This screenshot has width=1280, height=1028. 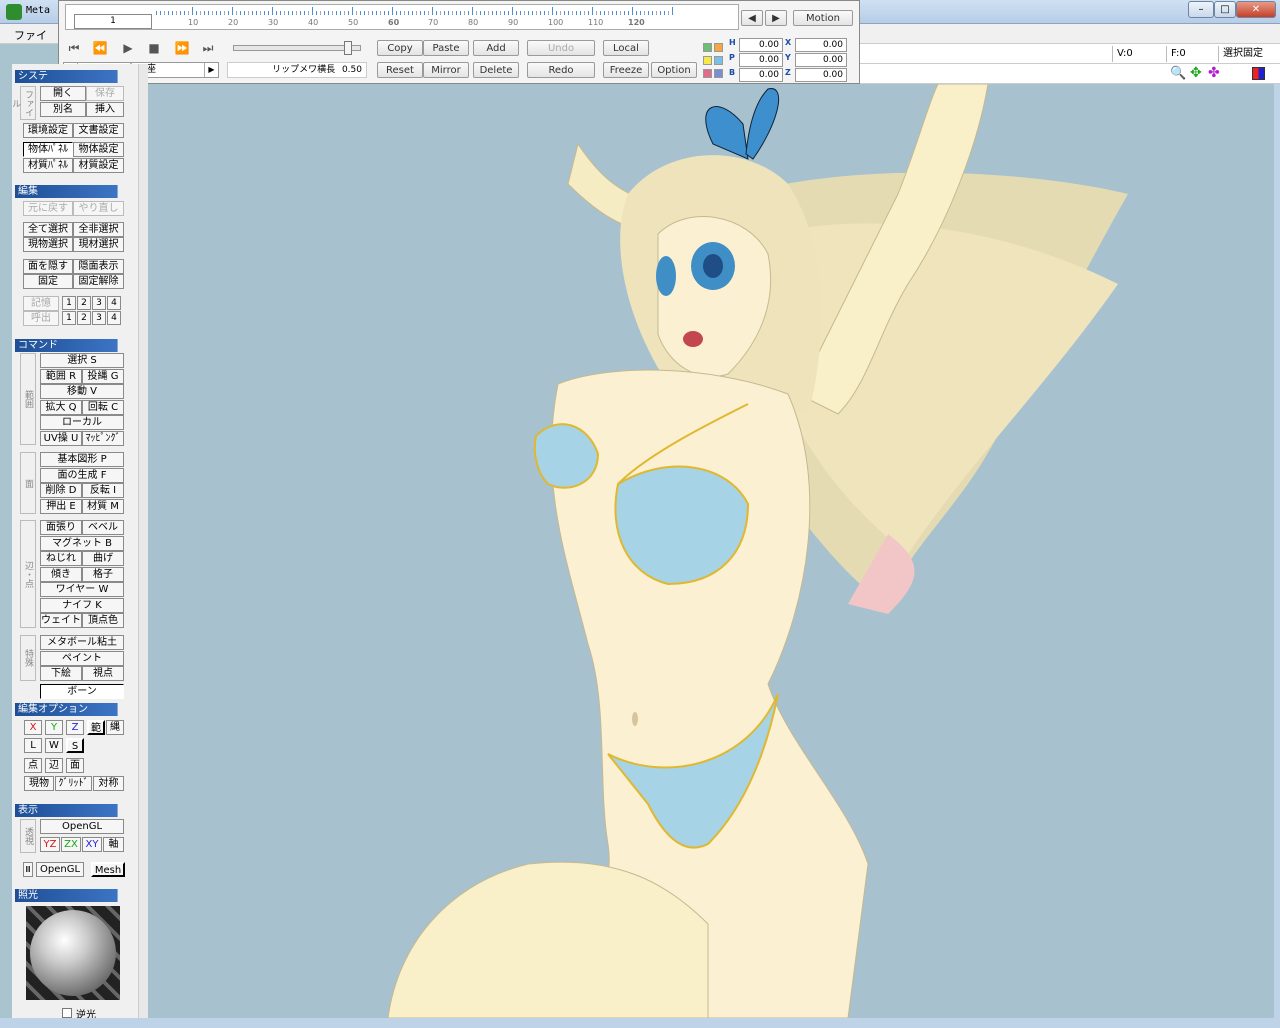 I want to click on opengl-view-button: OpenGL, so click(x=82, y=826).